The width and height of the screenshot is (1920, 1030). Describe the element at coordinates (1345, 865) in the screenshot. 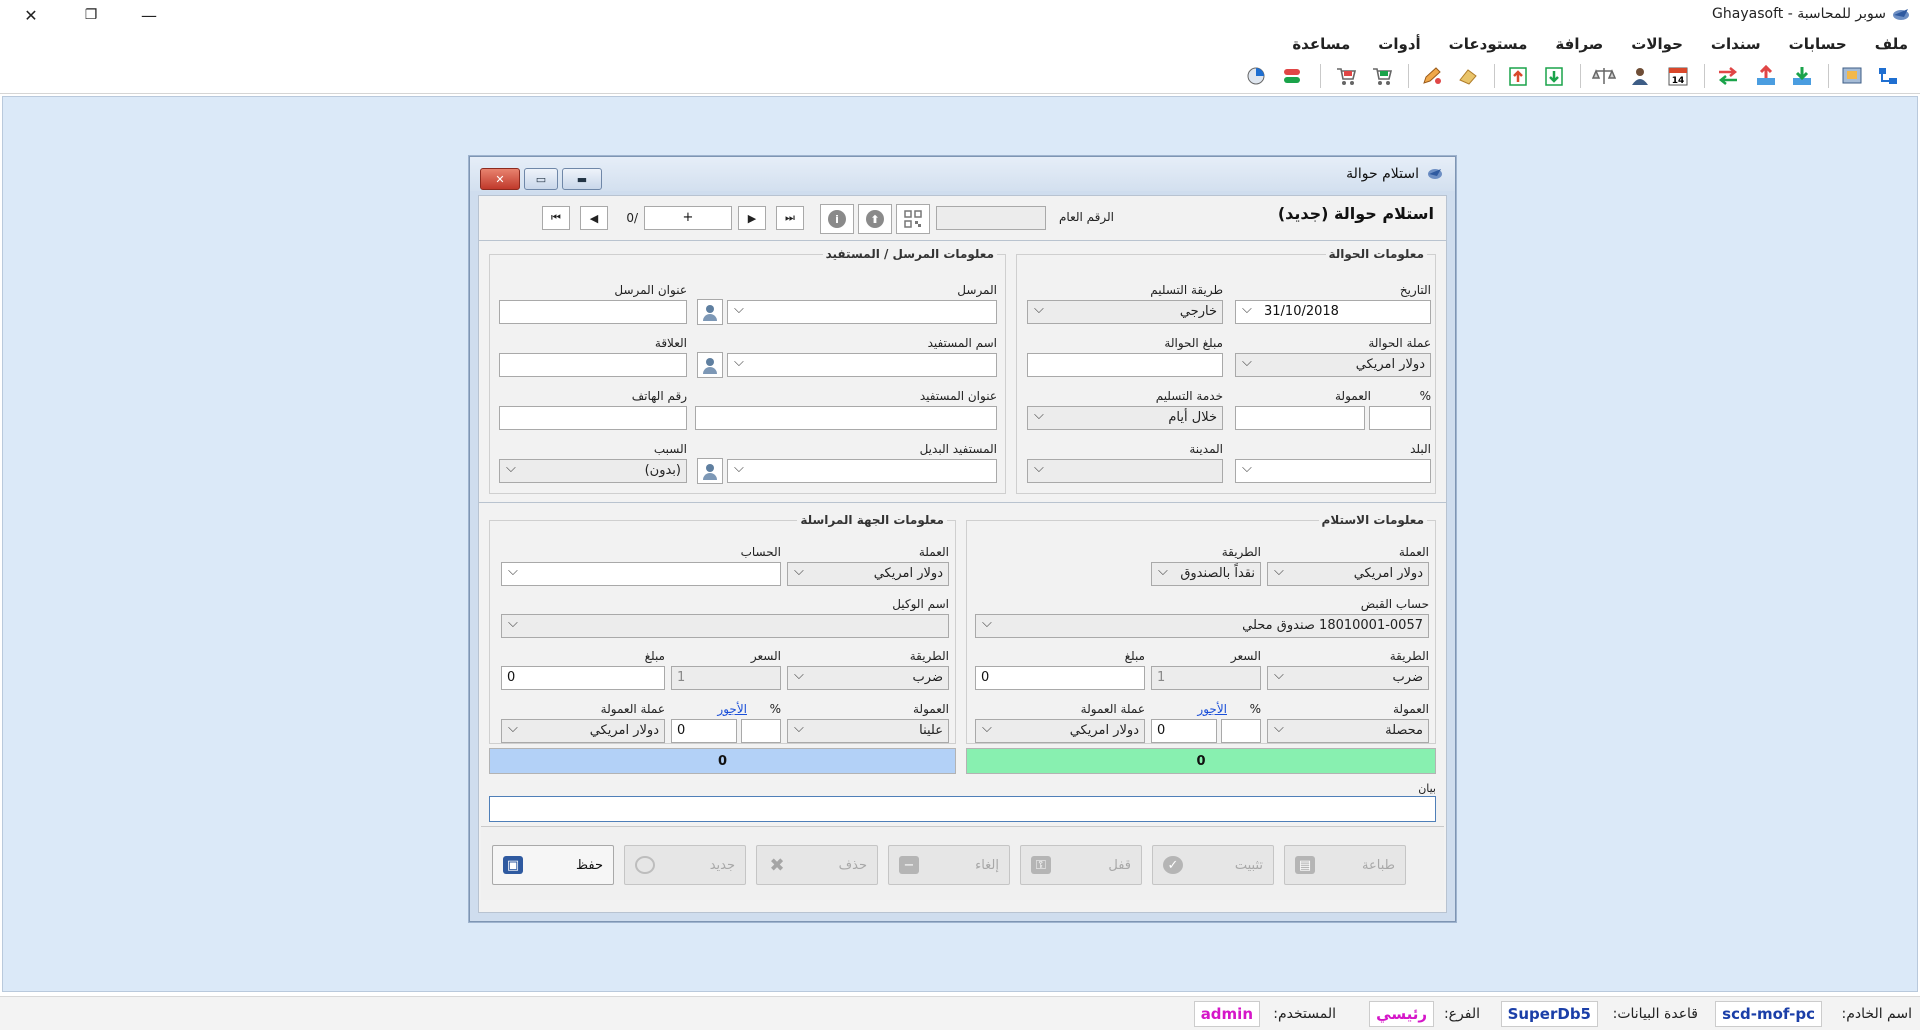

I see `print-button: طباعة ▤` at that location.